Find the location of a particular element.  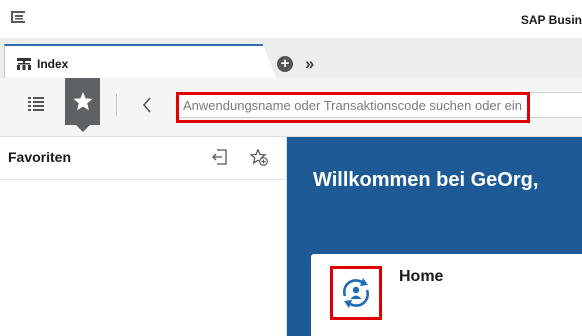

menu-toggle-icon is located at coordinates (18, 17).